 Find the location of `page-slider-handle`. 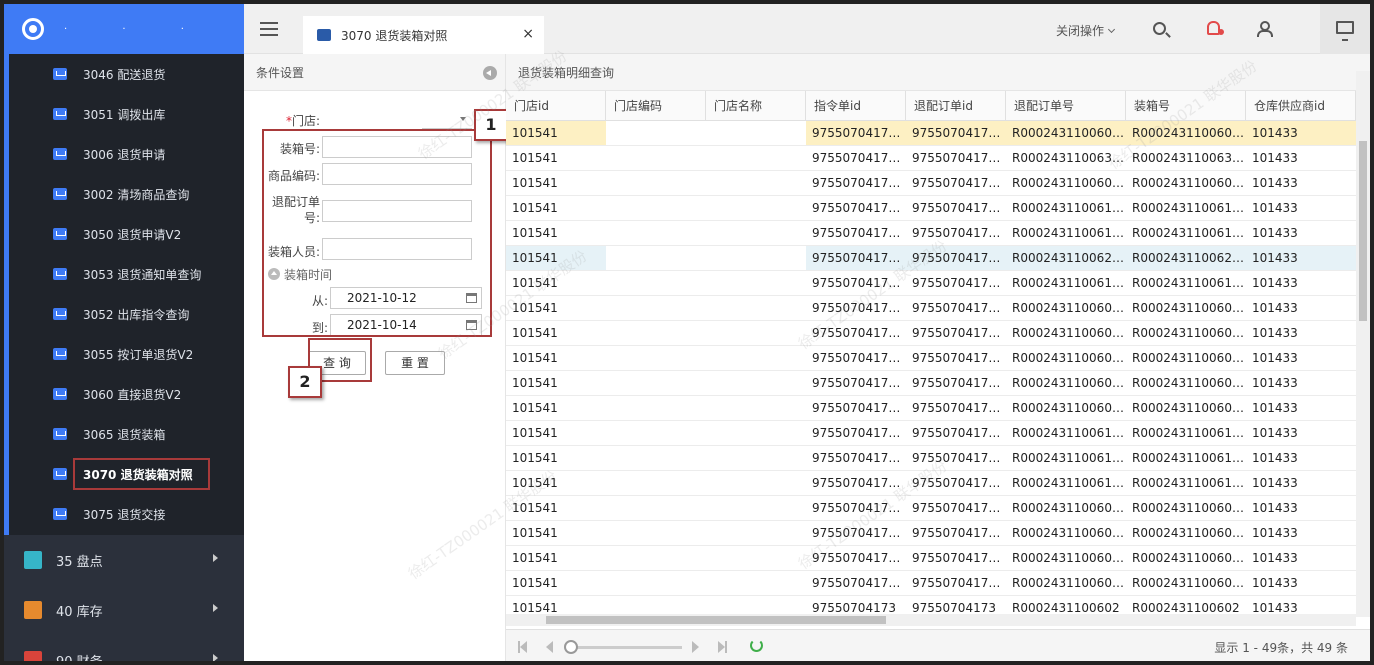

page-slider-handle is located at coordinates (571, 647).